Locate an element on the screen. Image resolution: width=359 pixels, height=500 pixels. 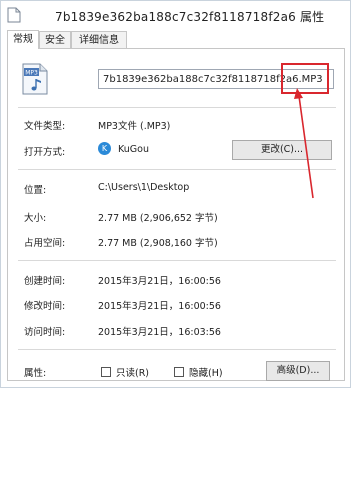
file-type-value: MP3文件 (.MP3) is located at coordinates (134, 126).